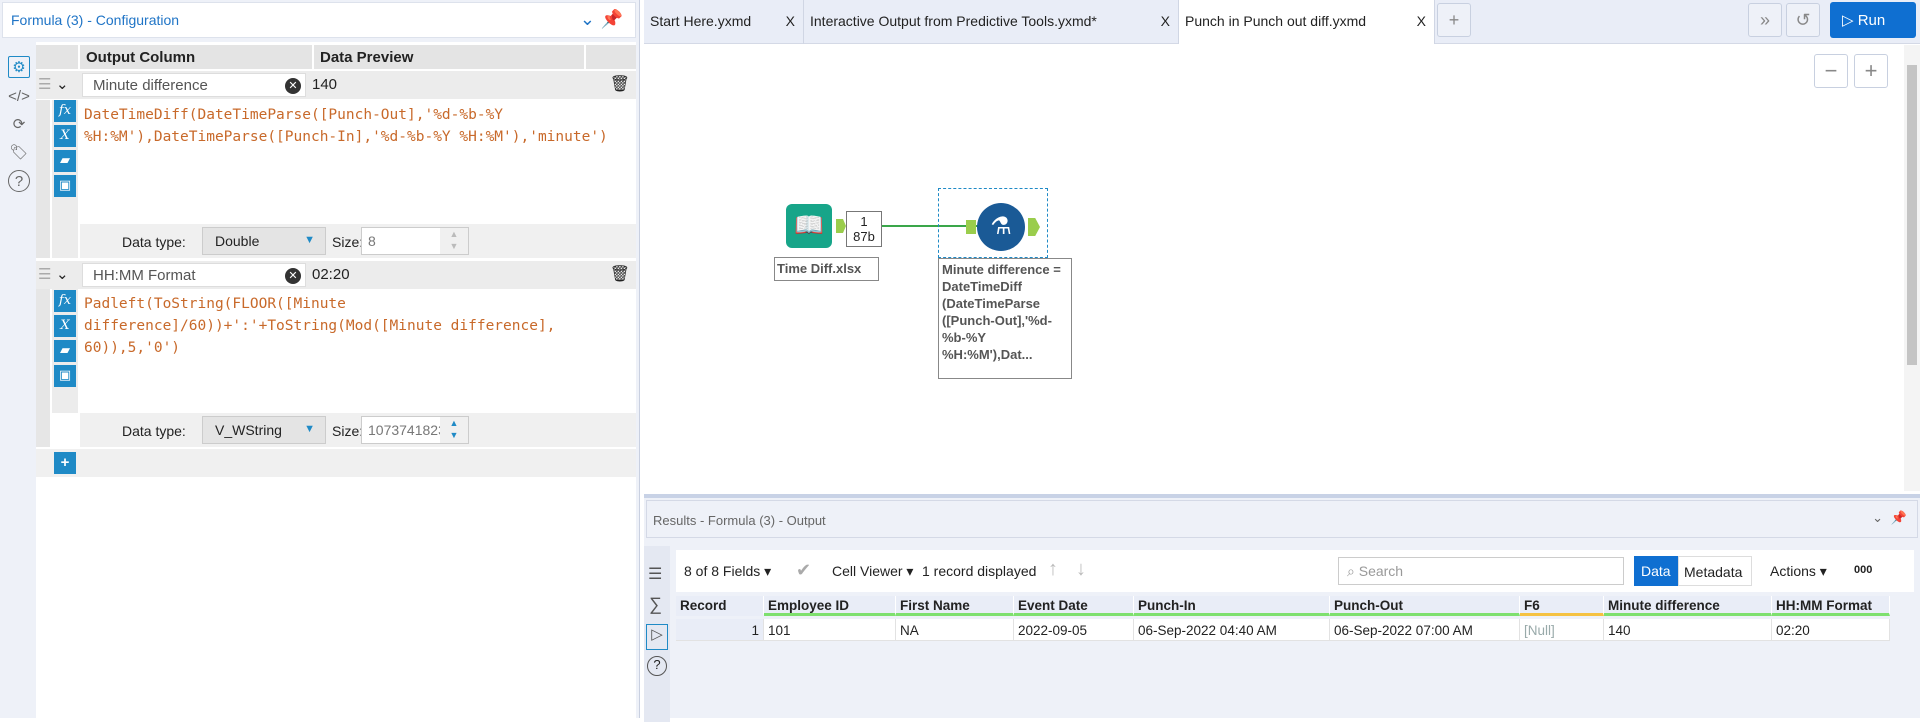 This screenshot has height=722, width=1920. What do you see at coordinates (830, 630) in the screenshot?
I see `table-cell: 101` at bounding box center [830, 630].